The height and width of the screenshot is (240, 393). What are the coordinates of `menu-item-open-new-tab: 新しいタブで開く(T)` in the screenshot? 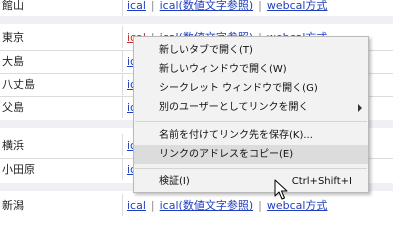 It's located at (251, 50).